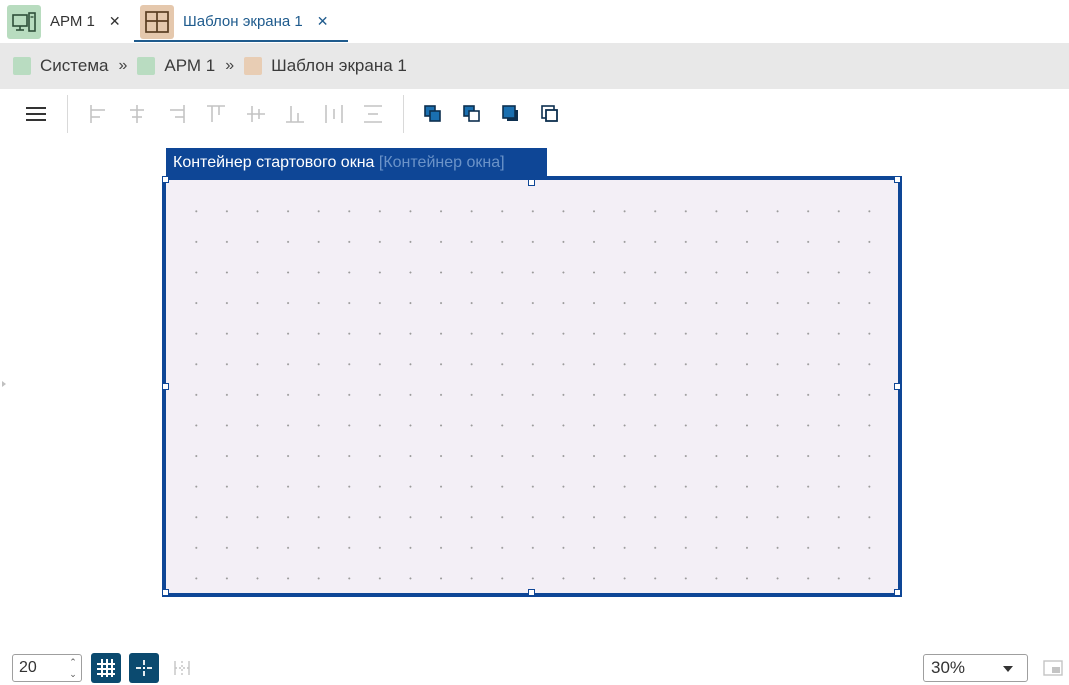 Image resolution: width=1069 pixels, height=685 pixels. I want to click on breadcrumb-item-arm1: АРМ 1, so click(176, 66).